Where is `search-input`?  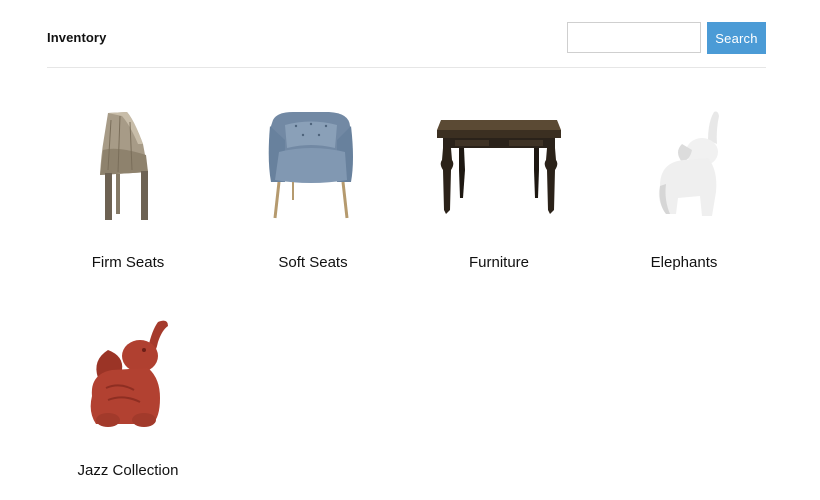 search-input is located at coordinates (634, 37).